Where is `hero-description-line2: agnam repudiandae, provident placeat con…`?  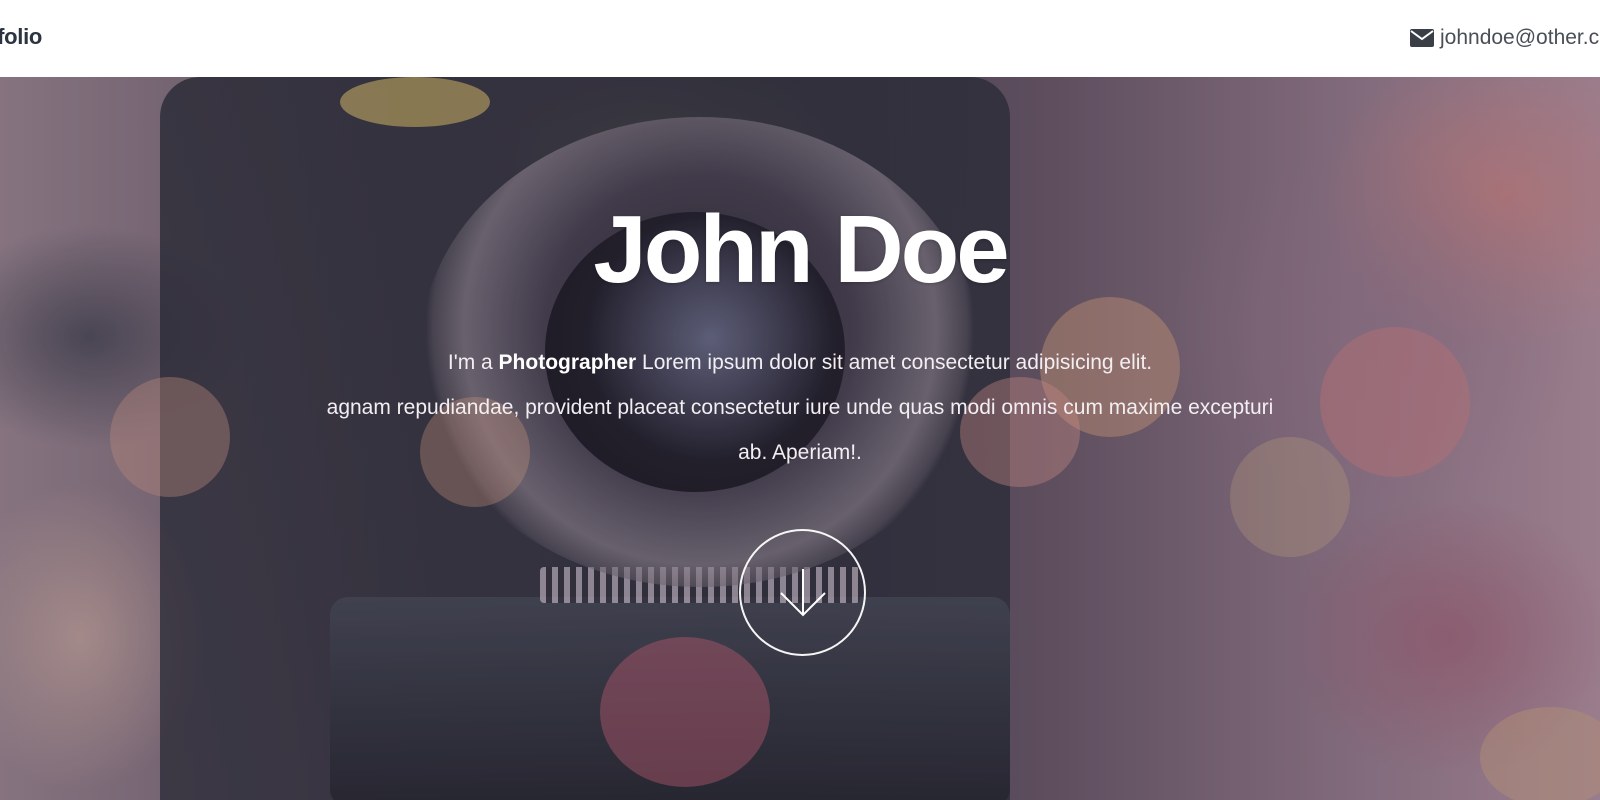 hero-description-line2: agnam repudiandae, provident placeat con… is located at coordinates (800, 407).